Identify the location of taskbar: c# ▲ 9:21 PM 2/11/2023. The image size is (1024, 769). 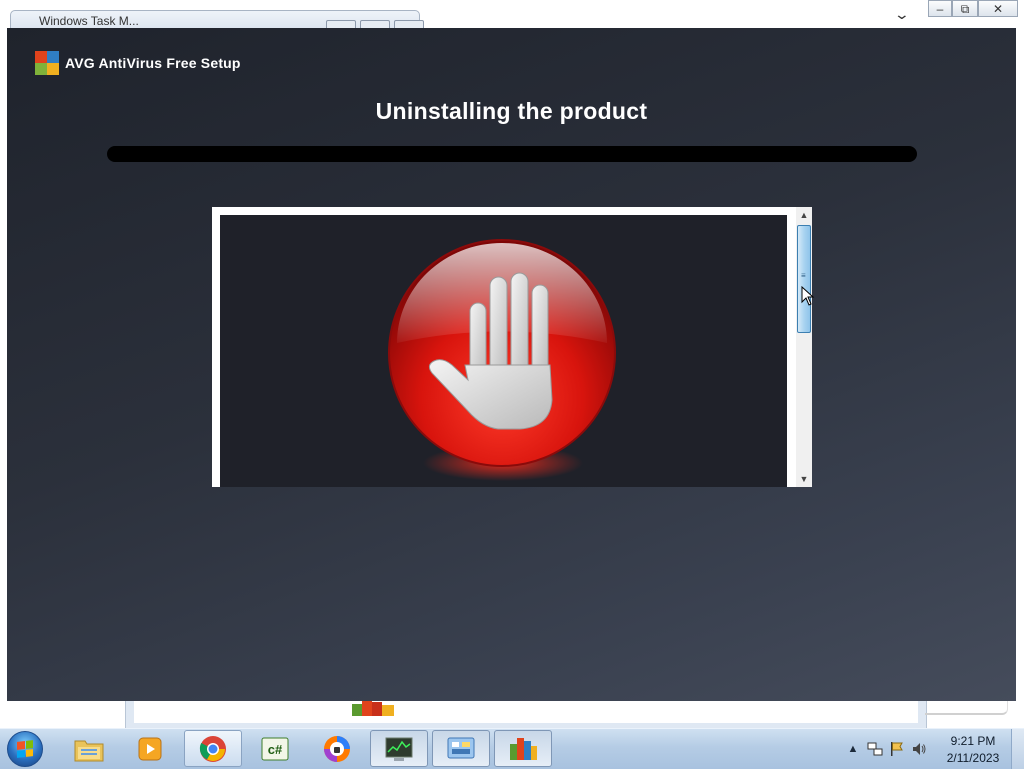
(512, 748).